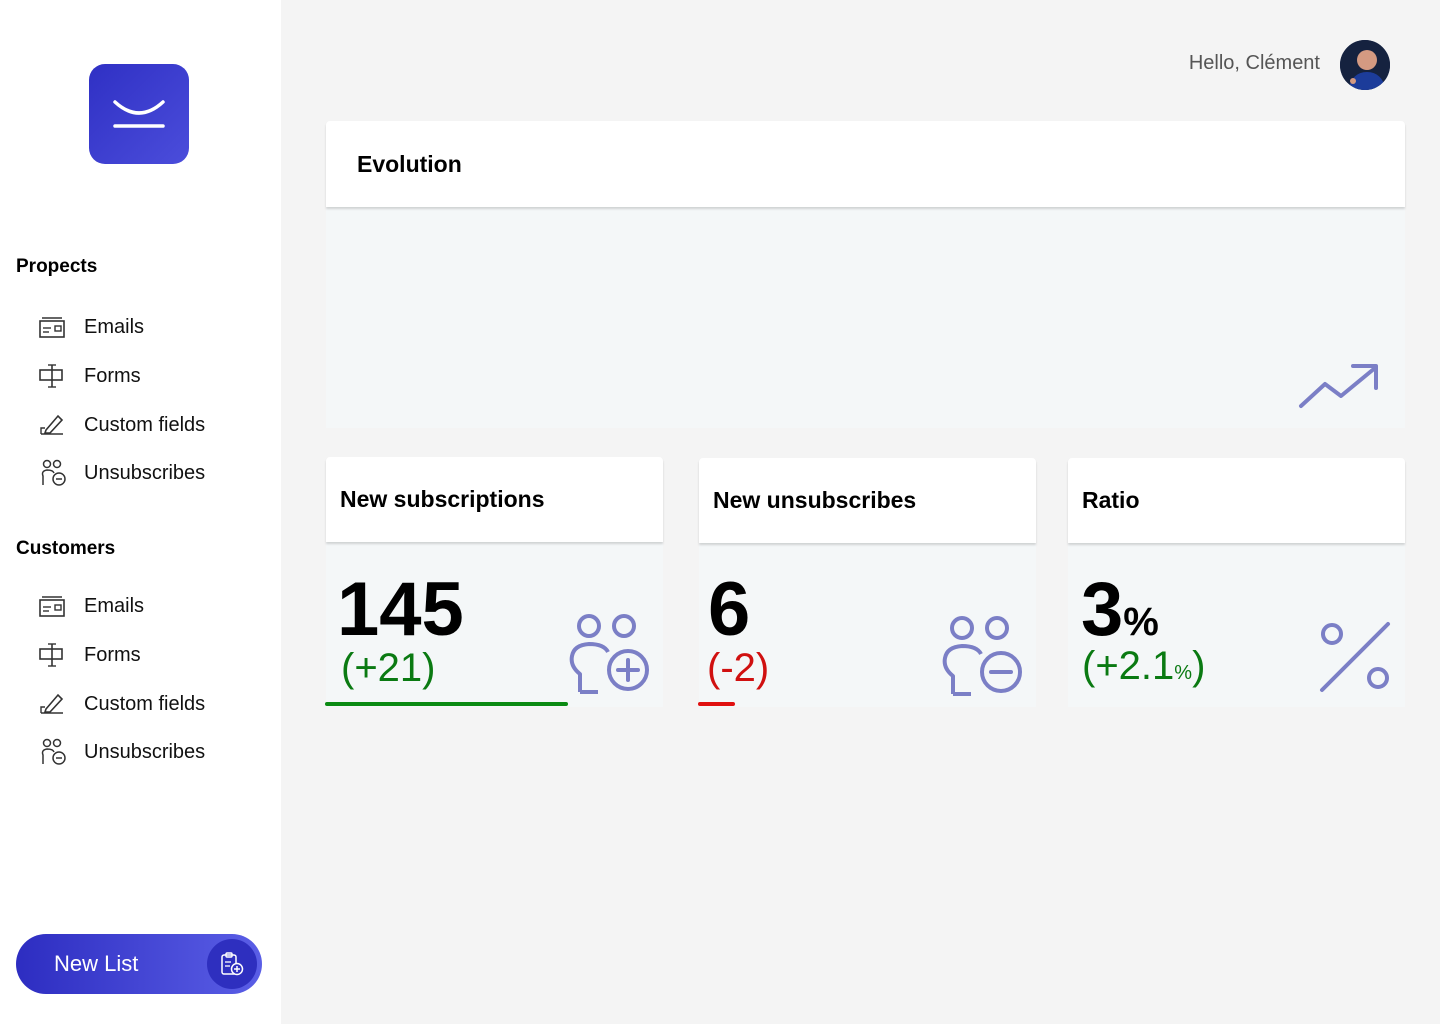 Image resolution: width=1440 pixels, height=1024 pixels. What do you see at coordinates (729, 609) in the screenshot?
I see `unsubscribes-value: 6` at bounding box center [729, 609].